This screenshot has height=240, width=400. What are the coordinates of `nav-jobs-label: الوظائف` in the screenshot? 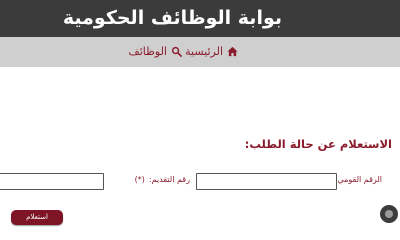 It's located at (147, 51).